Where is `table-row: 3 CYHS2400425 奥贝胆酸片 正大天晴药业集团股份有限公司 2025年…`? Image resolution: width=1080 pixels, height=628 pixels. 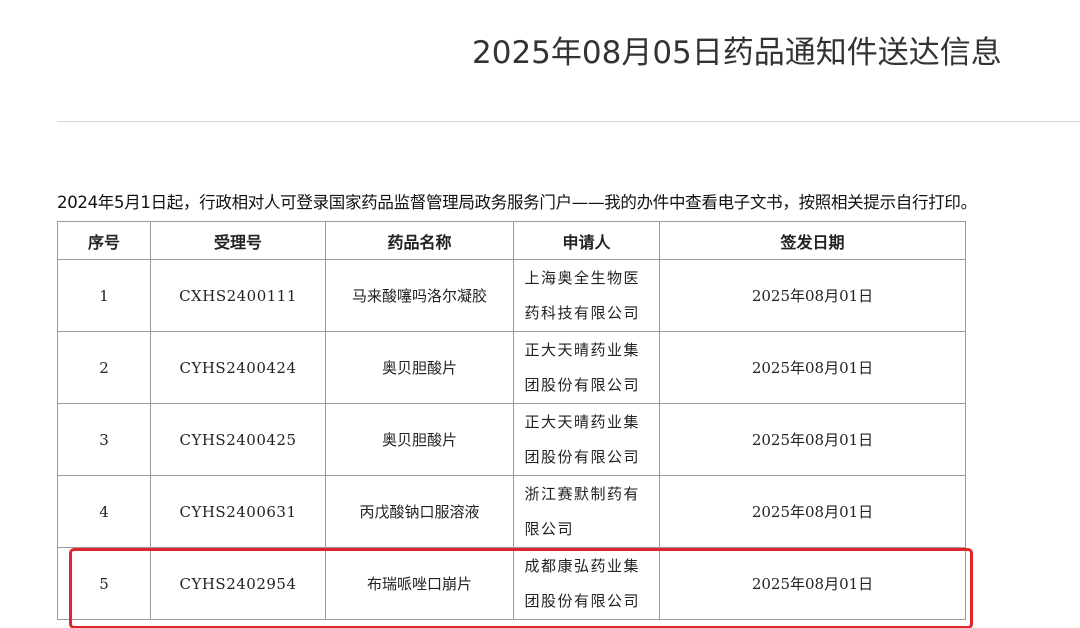
table-row: 3 CYHS2400425 奥贝胆酸片 正大天晴药业集团股份有限公司 2025年… is located at coordinates (511, 439).